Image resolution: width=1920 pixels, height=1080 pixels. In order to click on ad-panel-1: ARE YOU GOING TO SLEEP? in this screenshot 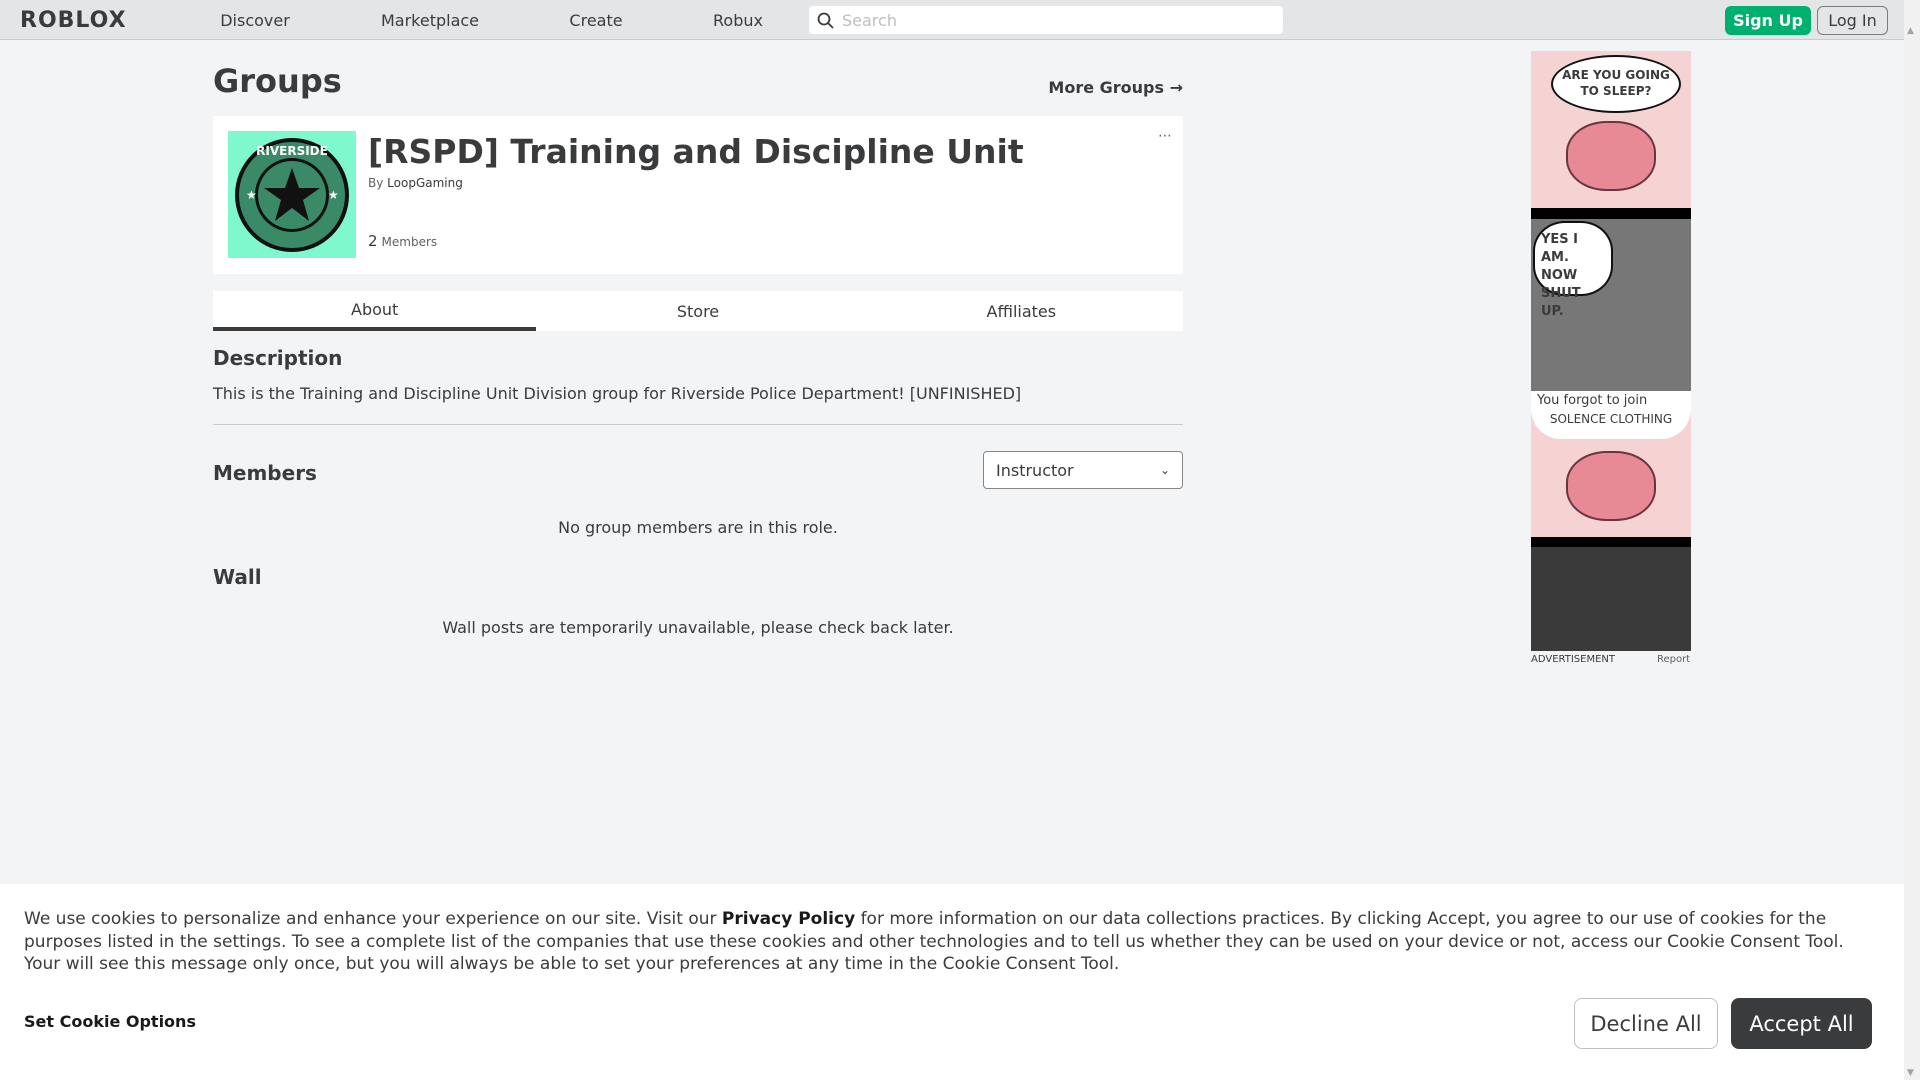, I will do `click(1611, 129)`.